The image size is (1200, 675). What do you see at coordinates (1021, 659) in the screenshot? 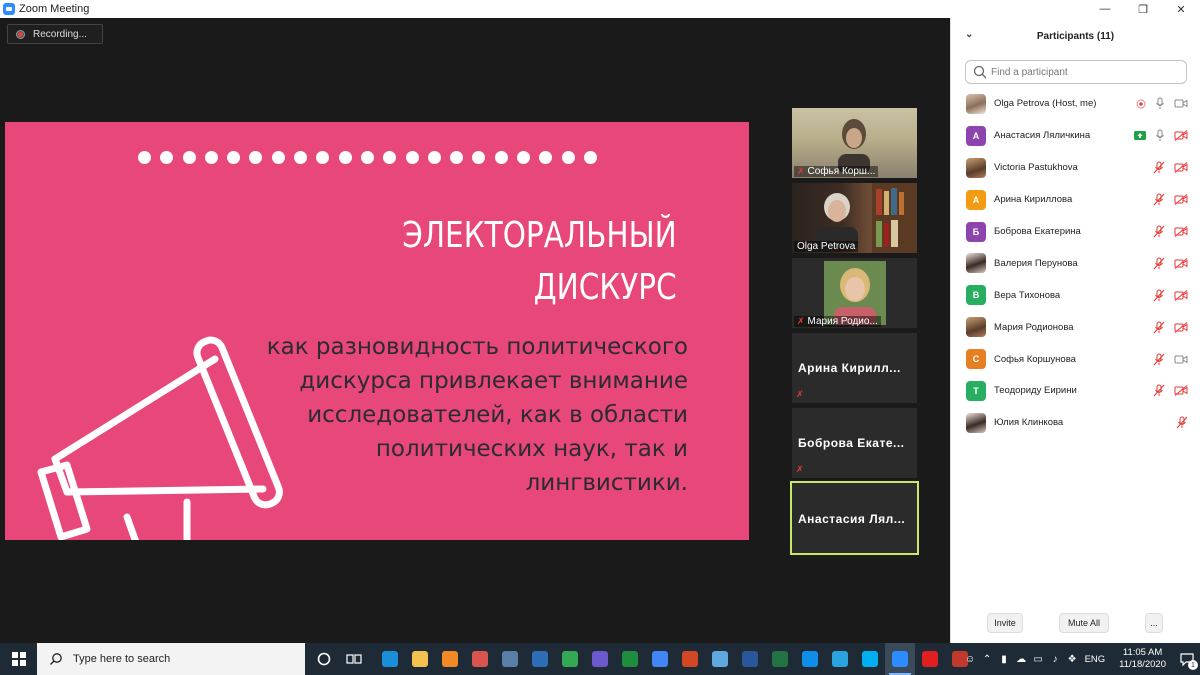
I see `cloud-icon: ☁` at bounding box center [1021, 659].